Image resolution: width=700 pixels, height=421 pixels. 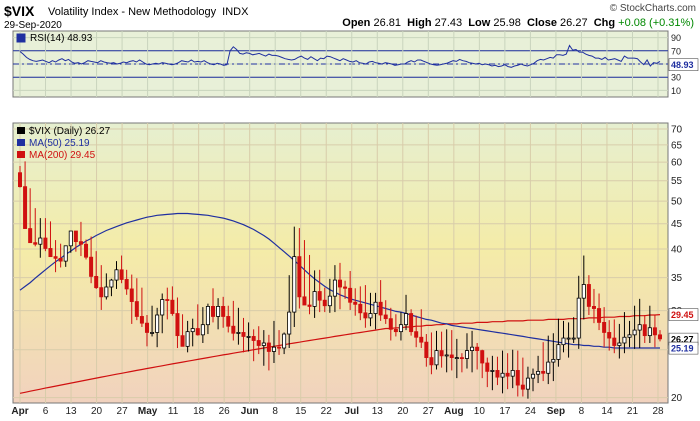 What do you see at coordinates (448, 23) in the screenshot?
I see `high-value: 27.43` at bounding box center [448, 23].